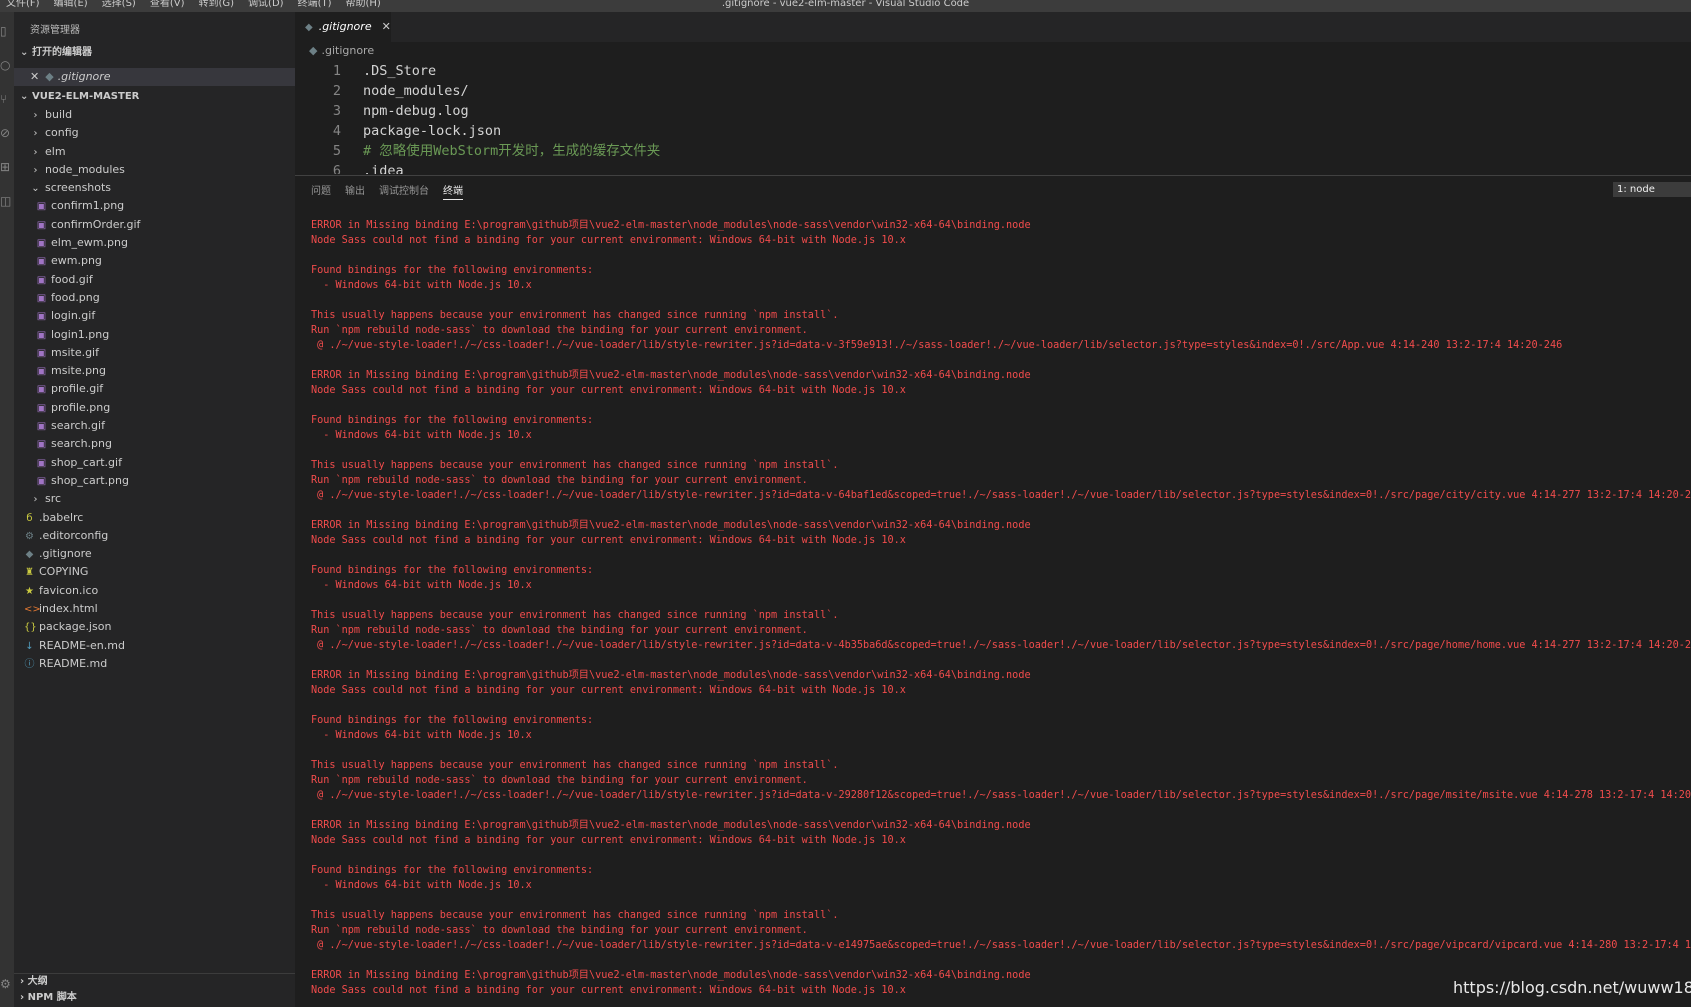 The image size is (1691, 1007). Describe the element at coordinates (154, 133) in the screenshot. I see `tree-item: › config` at that location.